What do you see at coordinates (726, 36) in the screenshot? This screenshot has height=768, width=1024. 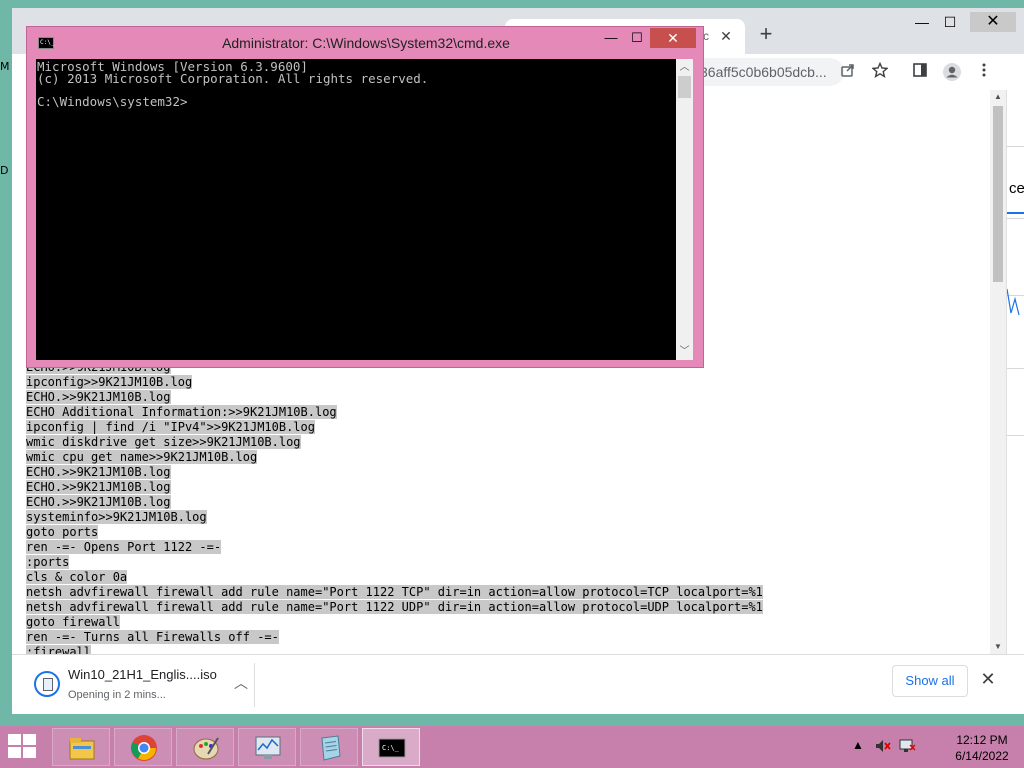 I see `tab-close-icon: ✕` at bounding box center [726, 36].